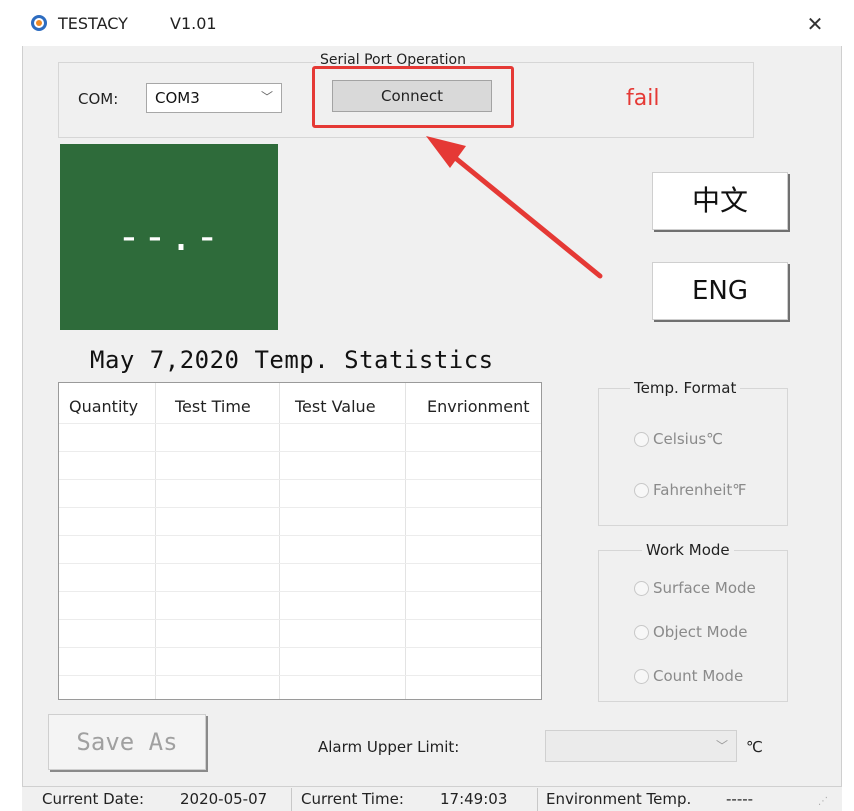 The width and height of the screenshot is (854, 811). I want to click on app-logo-icon, so click(39, 23).